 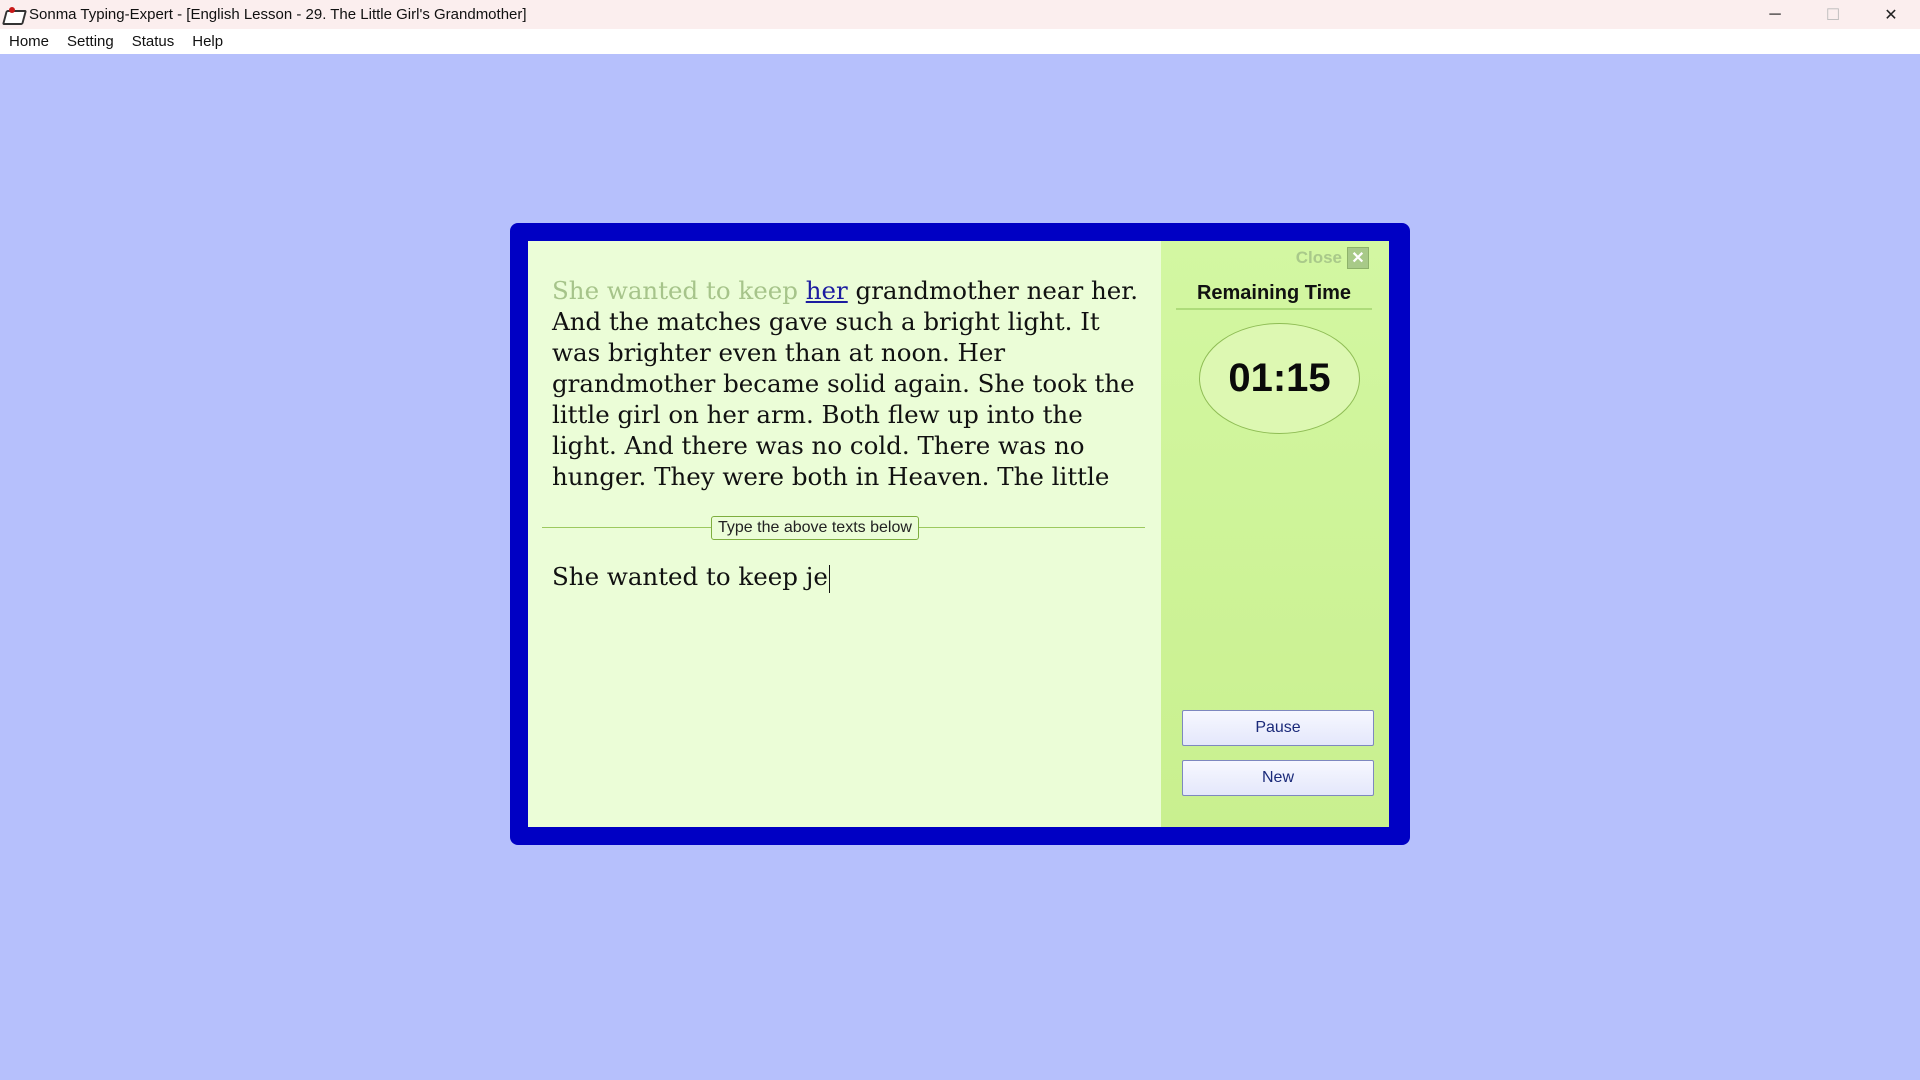 I want to click on typing-input: She wanted to keep je, so click(x=847, y=577).